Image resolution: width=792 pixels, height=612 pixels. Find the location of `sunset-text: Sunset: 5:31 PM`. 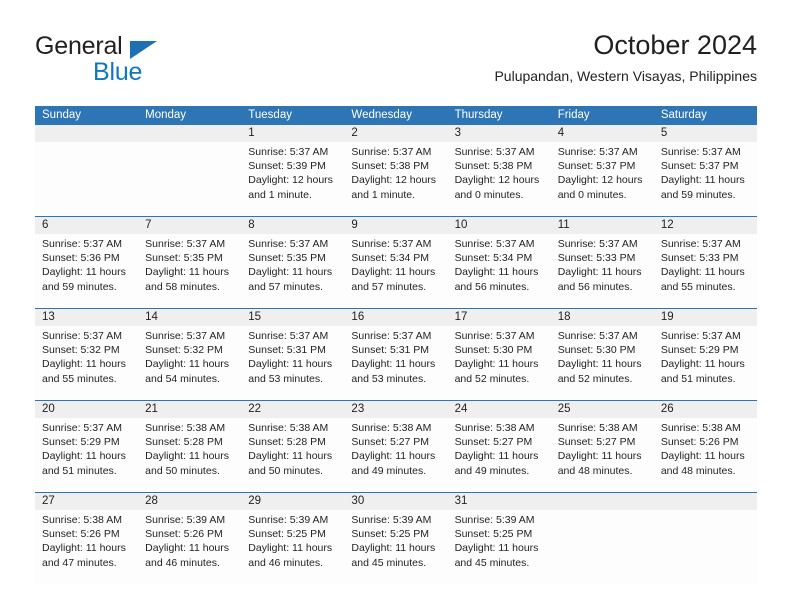

sunset-text: Sunset: 5:31 PM is located at coordinates (287, 350).